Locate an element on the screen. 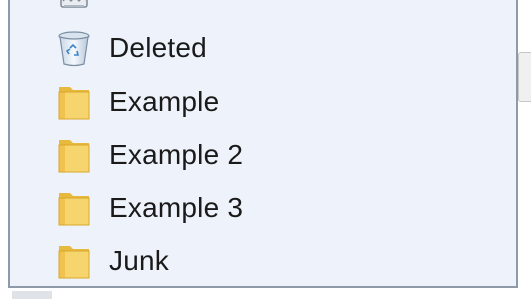  folder-item-label: Junk is located at coordinates (139, 260).